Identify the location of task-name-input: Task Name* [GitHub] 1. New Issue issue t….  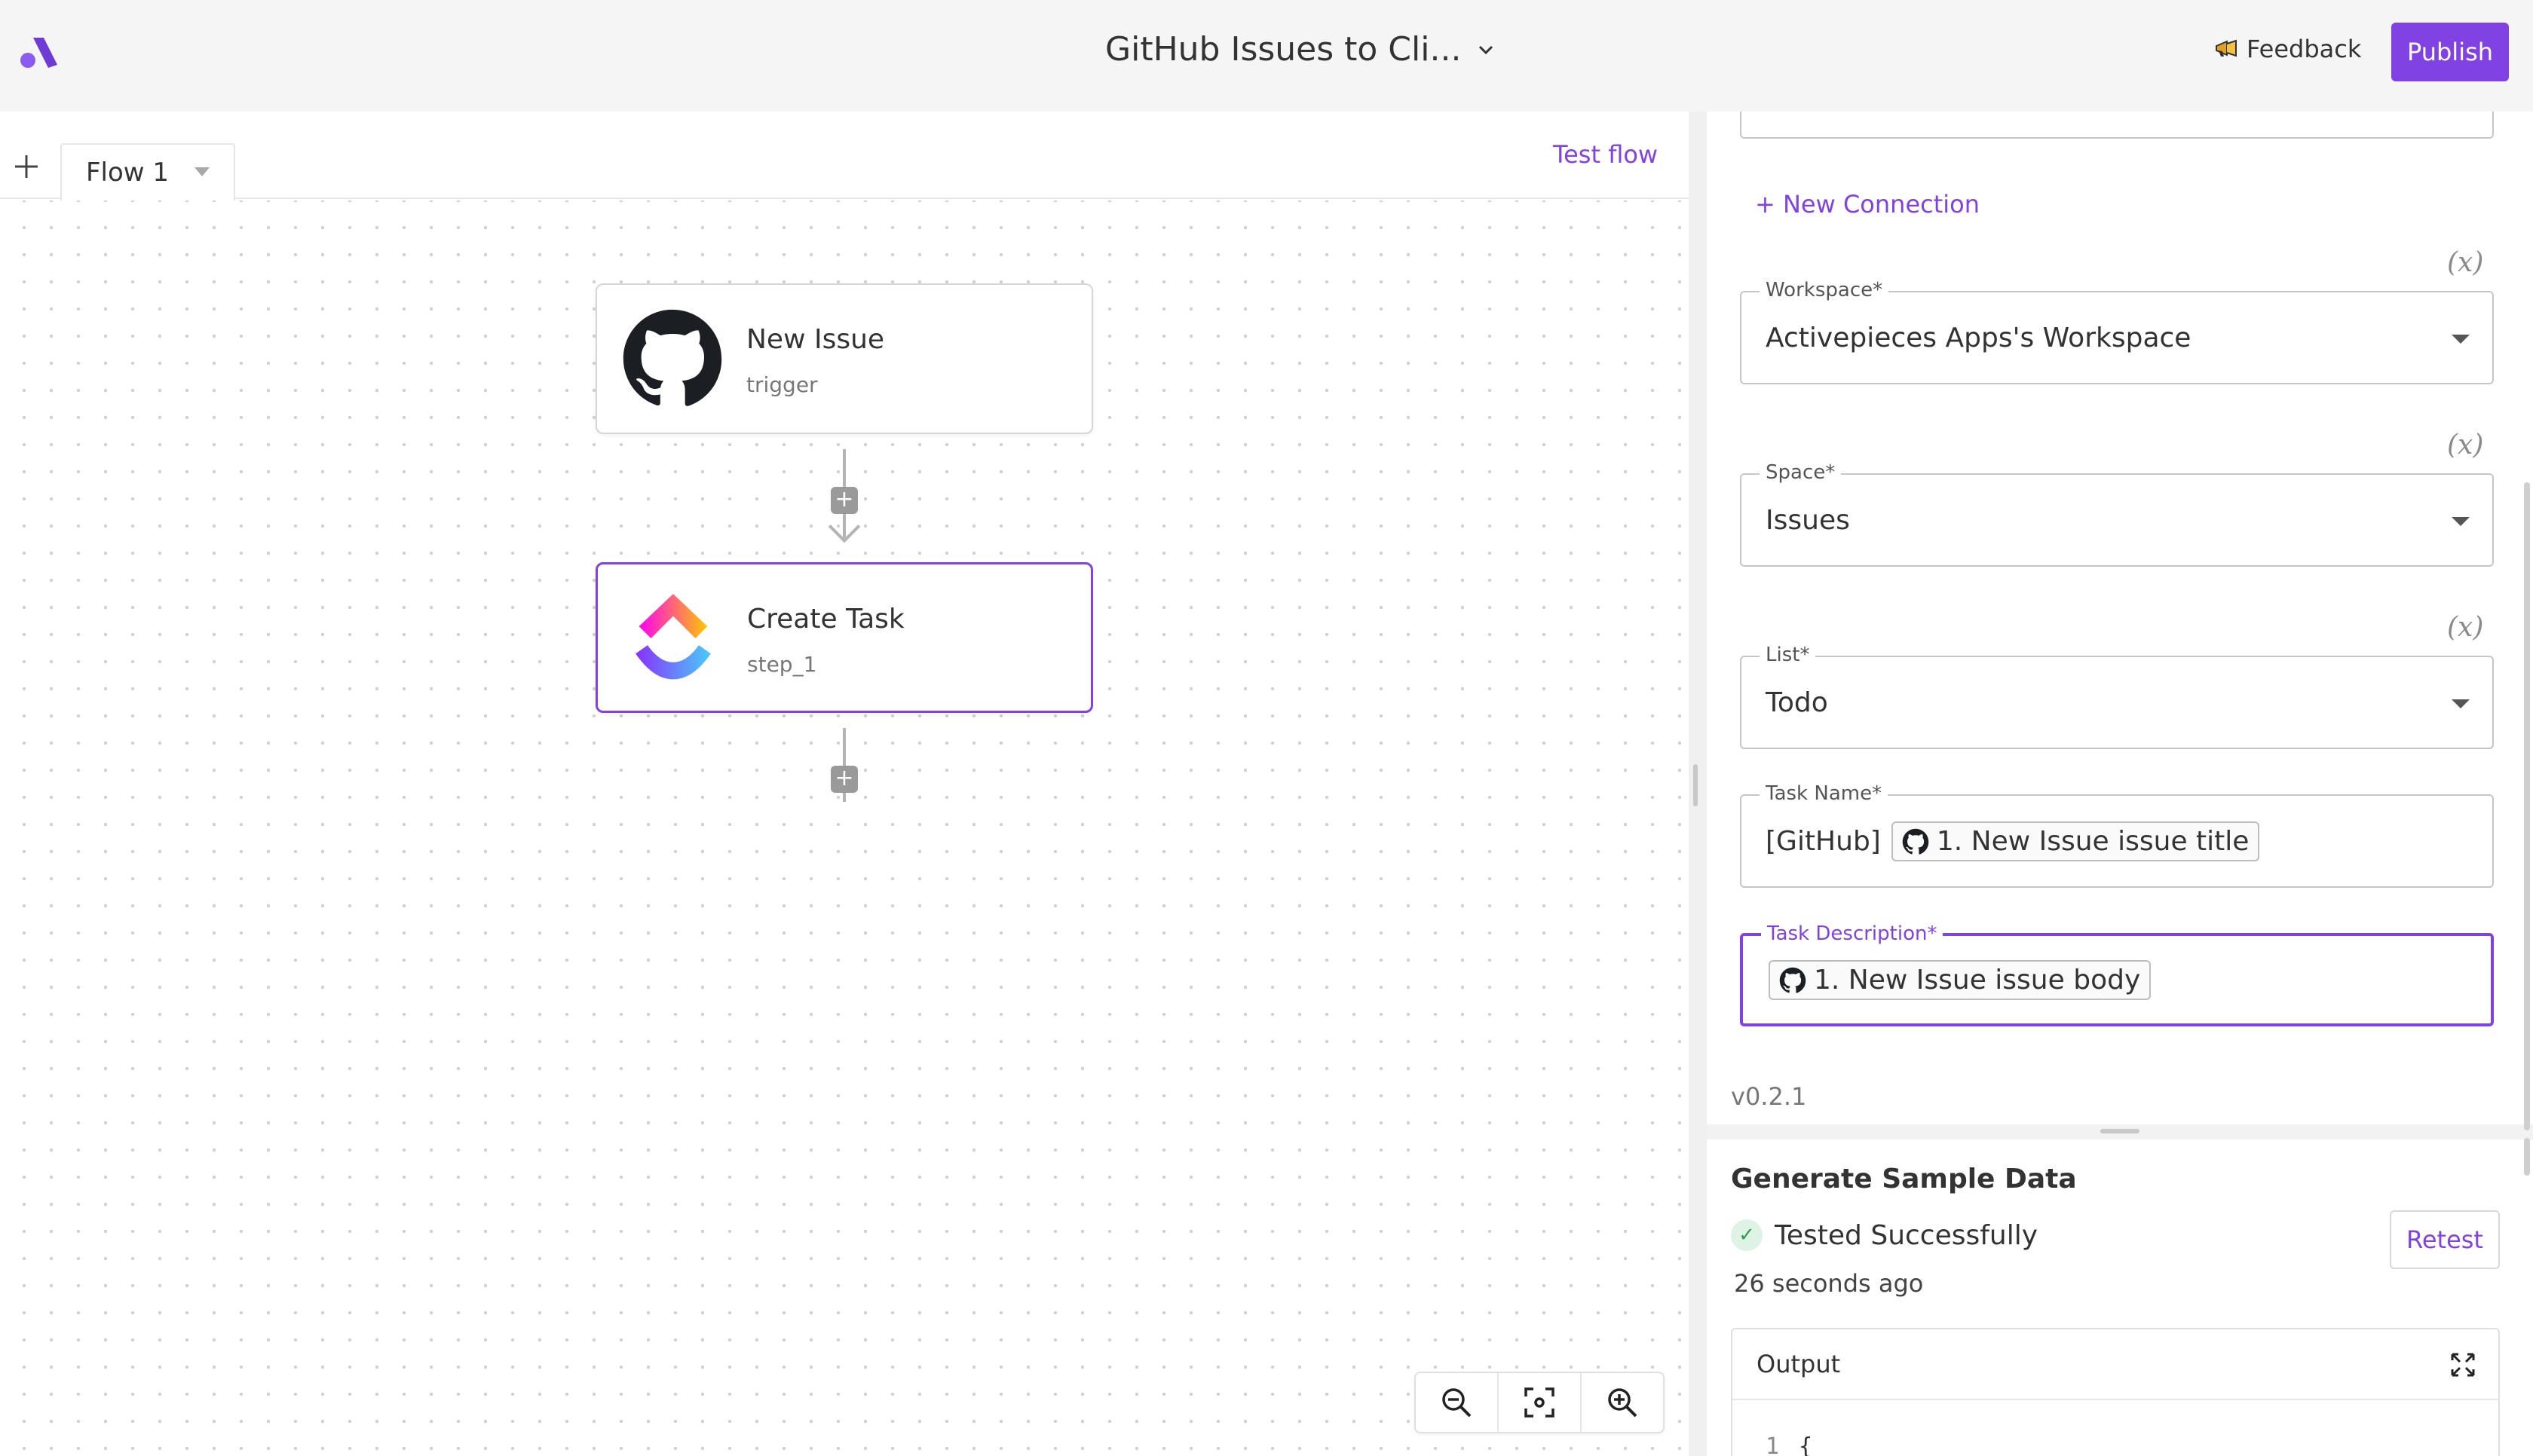
(2117, 835).